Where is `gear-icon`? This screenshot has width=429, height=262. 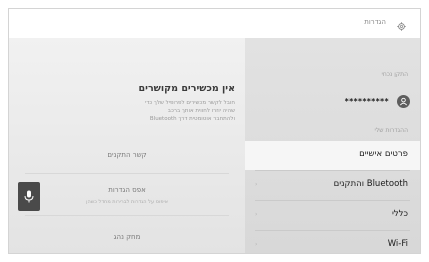
gear-icon is located at coordinates (401, 23).